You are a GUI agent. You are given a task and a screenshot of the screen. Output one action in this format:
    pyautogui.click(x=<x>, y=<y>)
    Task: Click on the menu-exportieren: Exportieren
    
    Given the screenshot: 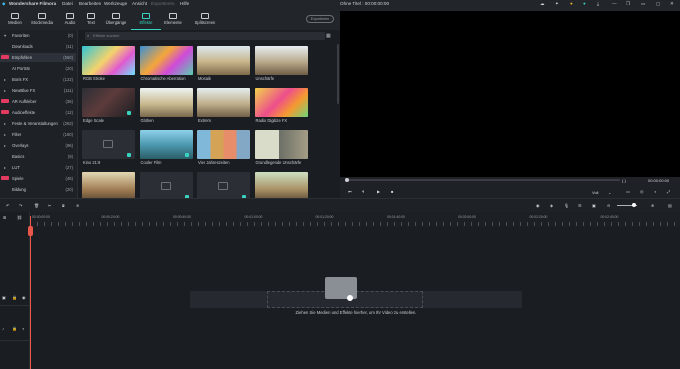 What is the action you would take?
    pyautogui.click(x=163, y=3)
    